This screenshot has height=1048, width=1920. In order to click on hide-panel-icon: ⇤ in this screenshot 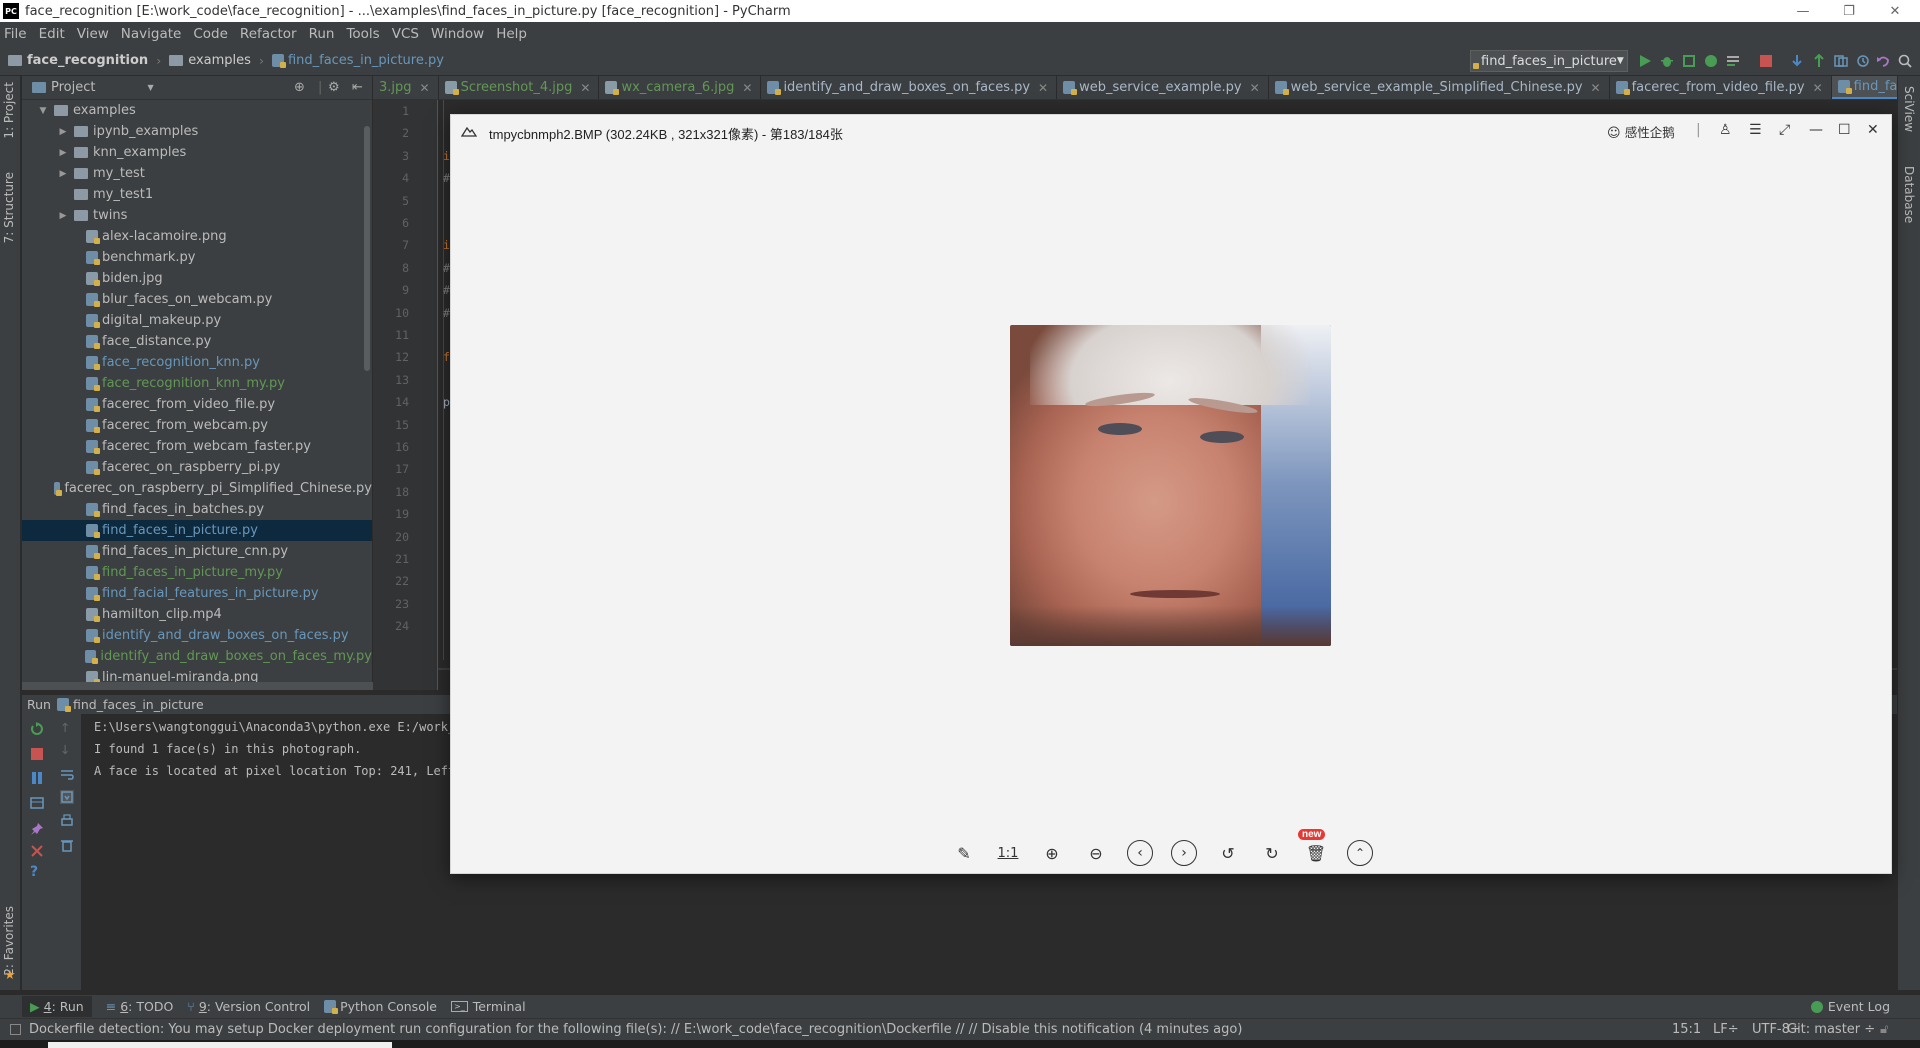, I will do `click(357, 87)`.